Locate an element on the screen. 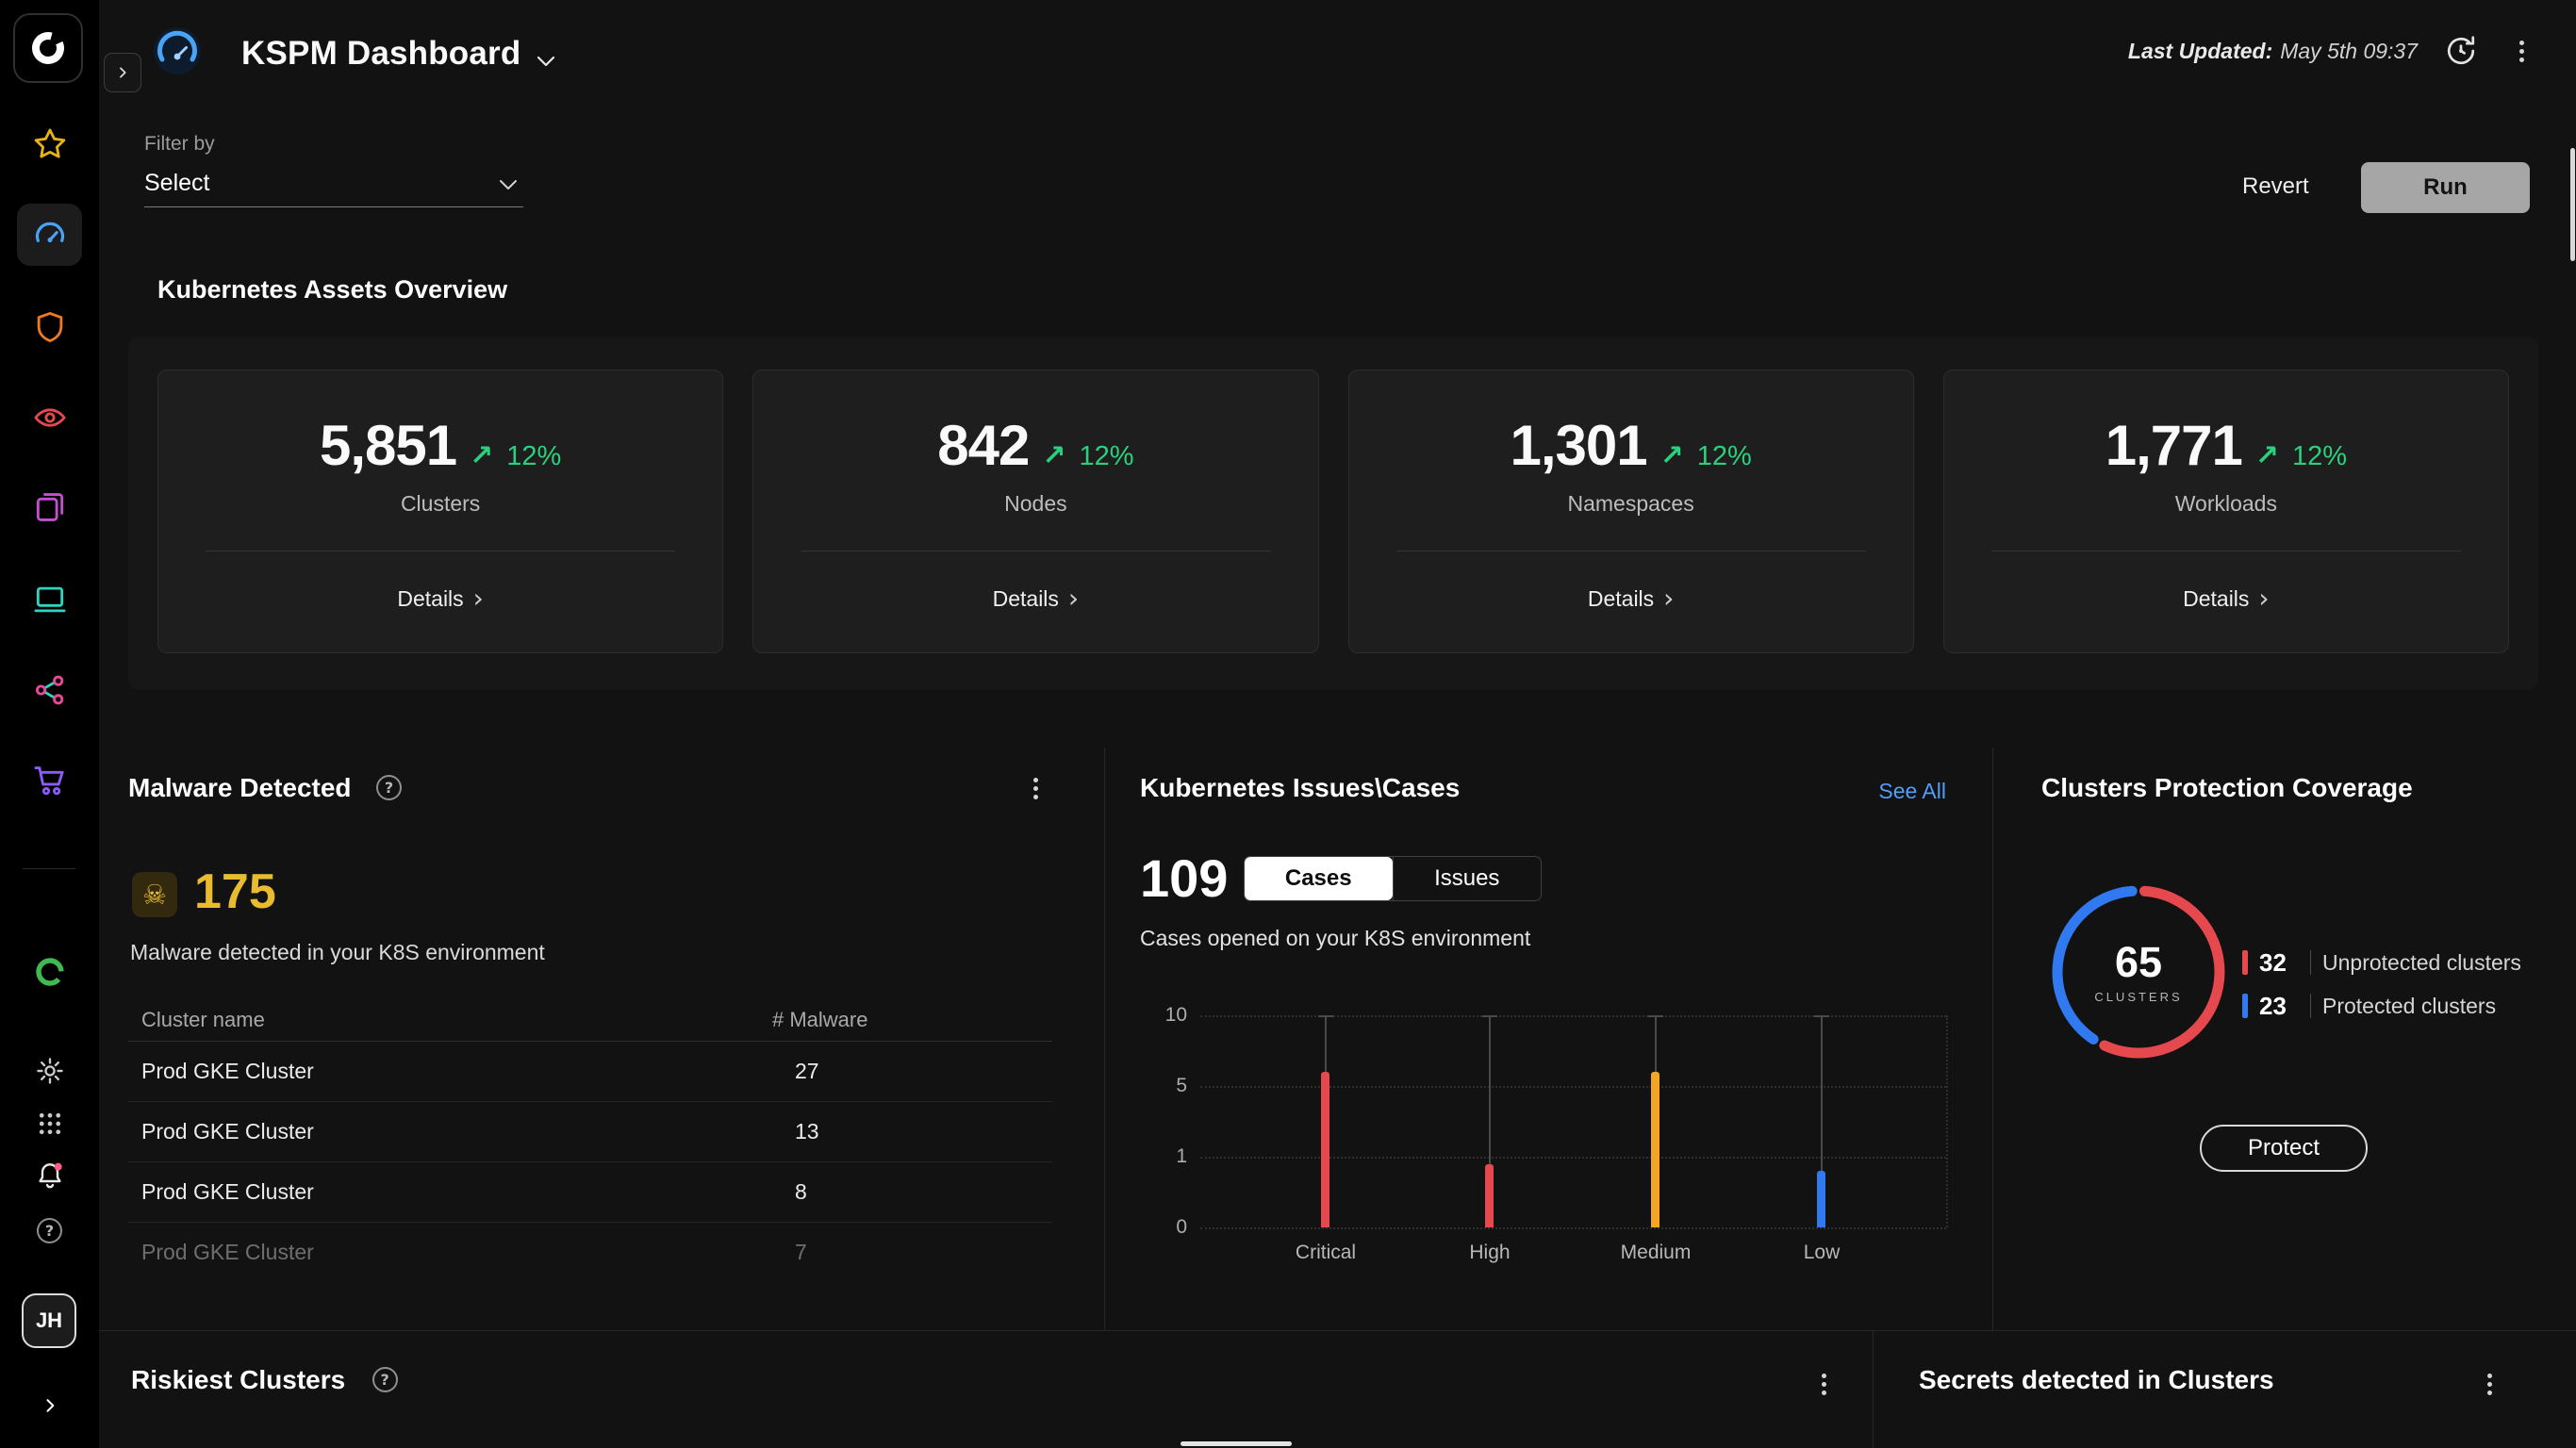 The image size is (2576, 1448). app-logo is located at coordinates (48, 48).